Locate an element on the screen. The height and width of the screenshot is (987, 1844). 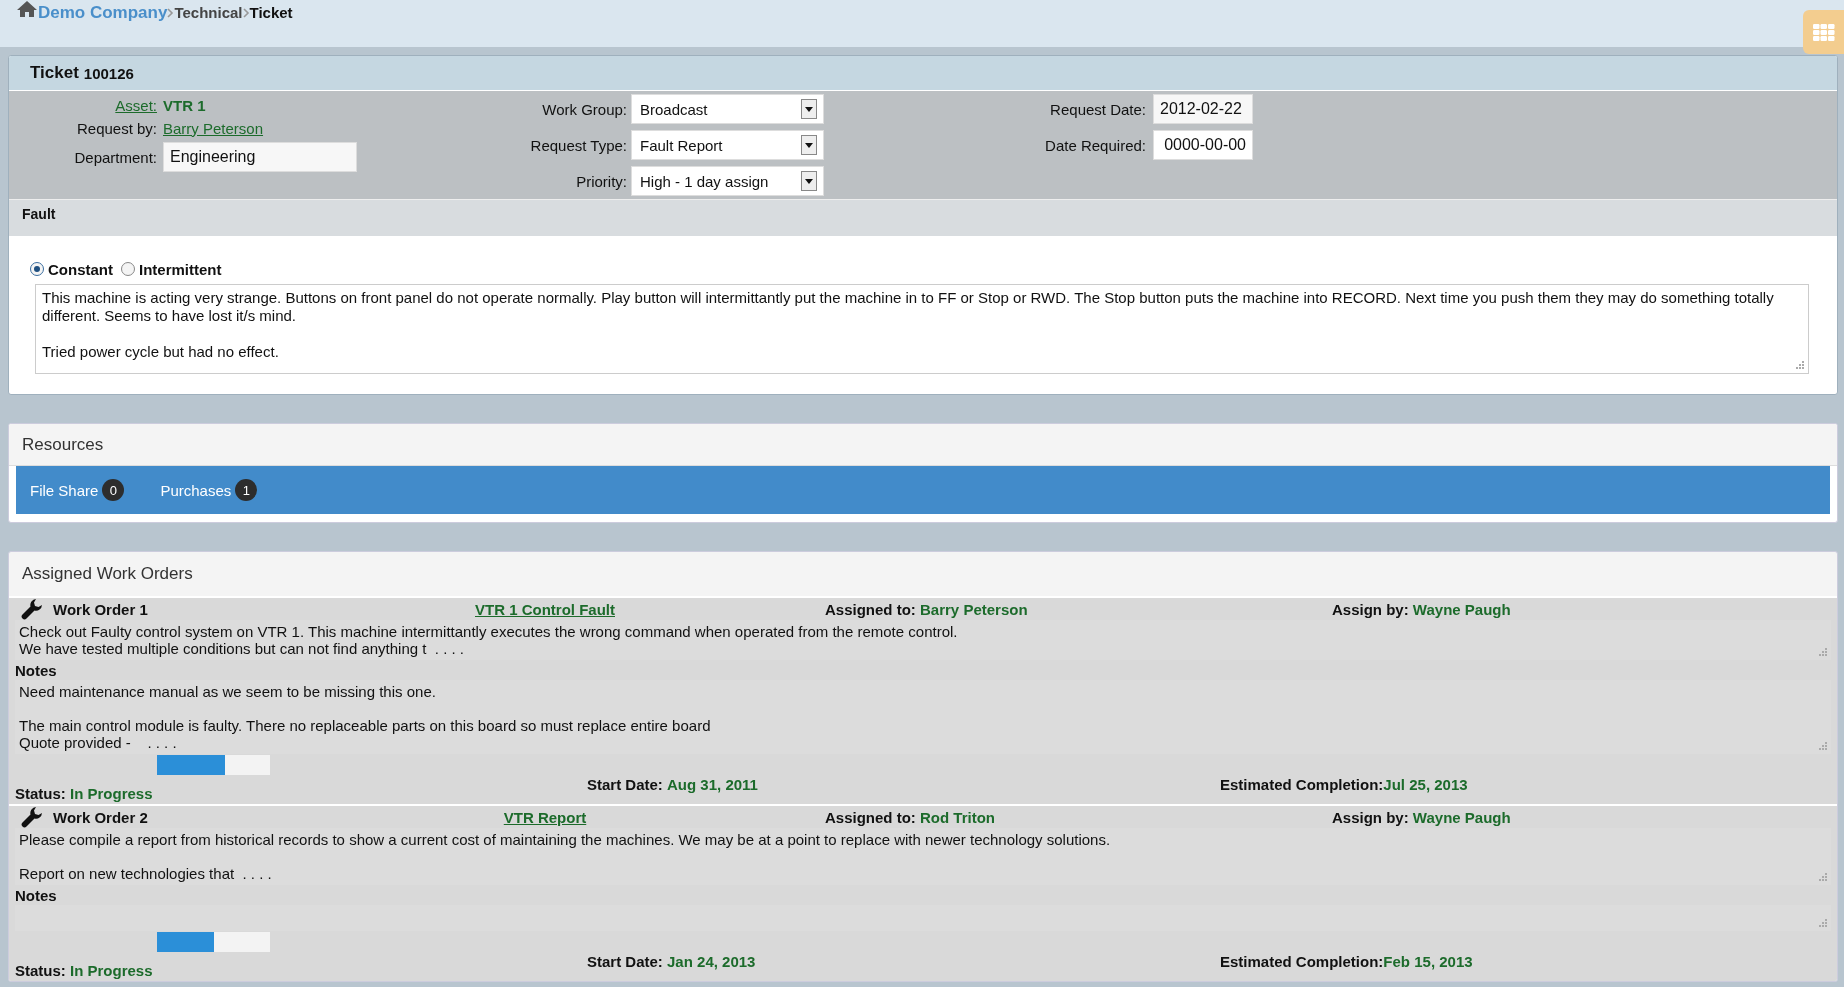
department-label: Department: is located at coordinates (115, 157).